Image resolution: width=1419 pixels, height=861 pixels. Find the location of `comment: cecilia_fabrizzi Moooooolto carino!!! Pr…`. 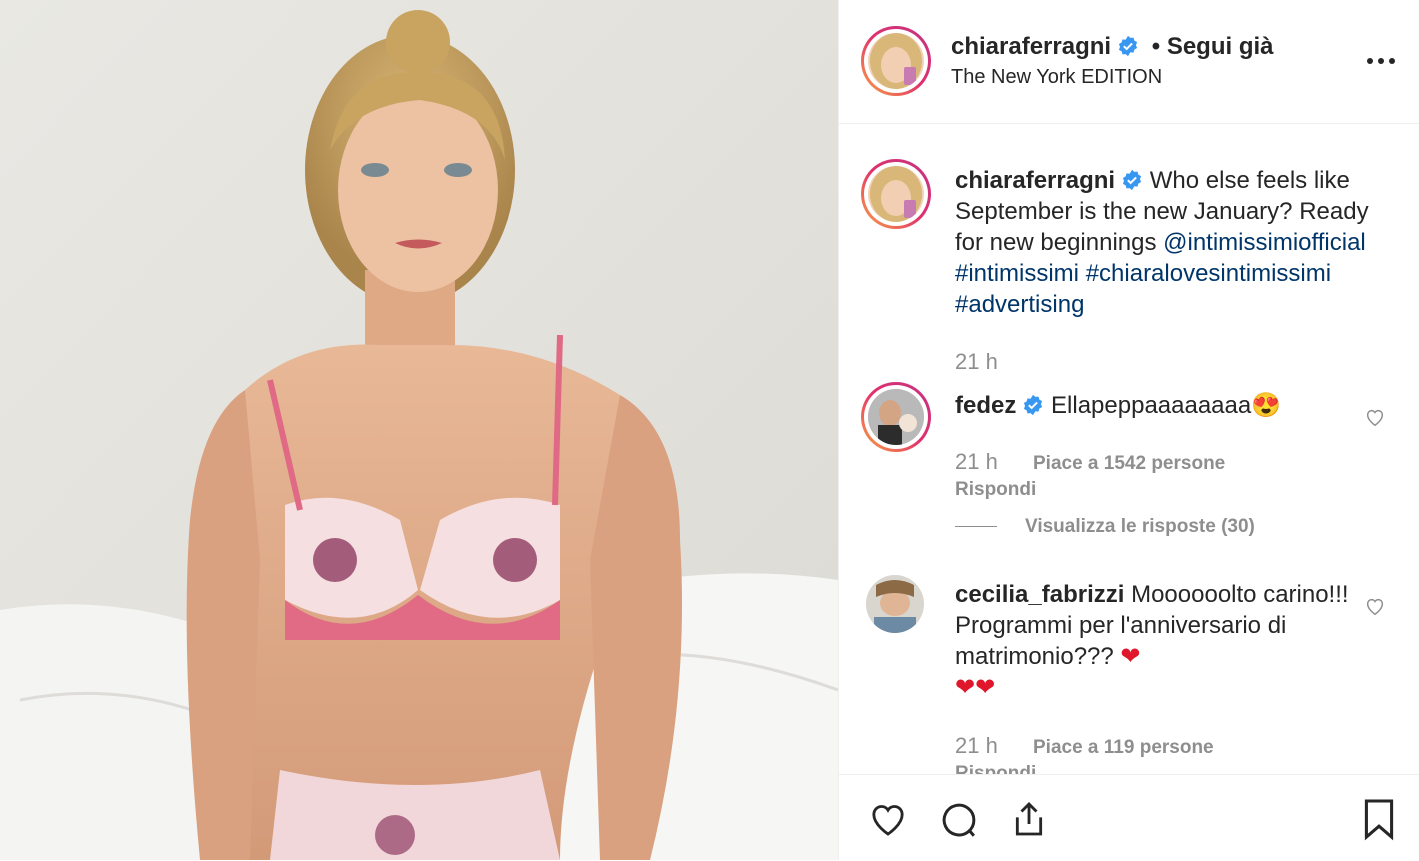

comment: cecilia_fabrizzi Moooooolto carino!!! Pr… is located at coordinates (1155, 641).